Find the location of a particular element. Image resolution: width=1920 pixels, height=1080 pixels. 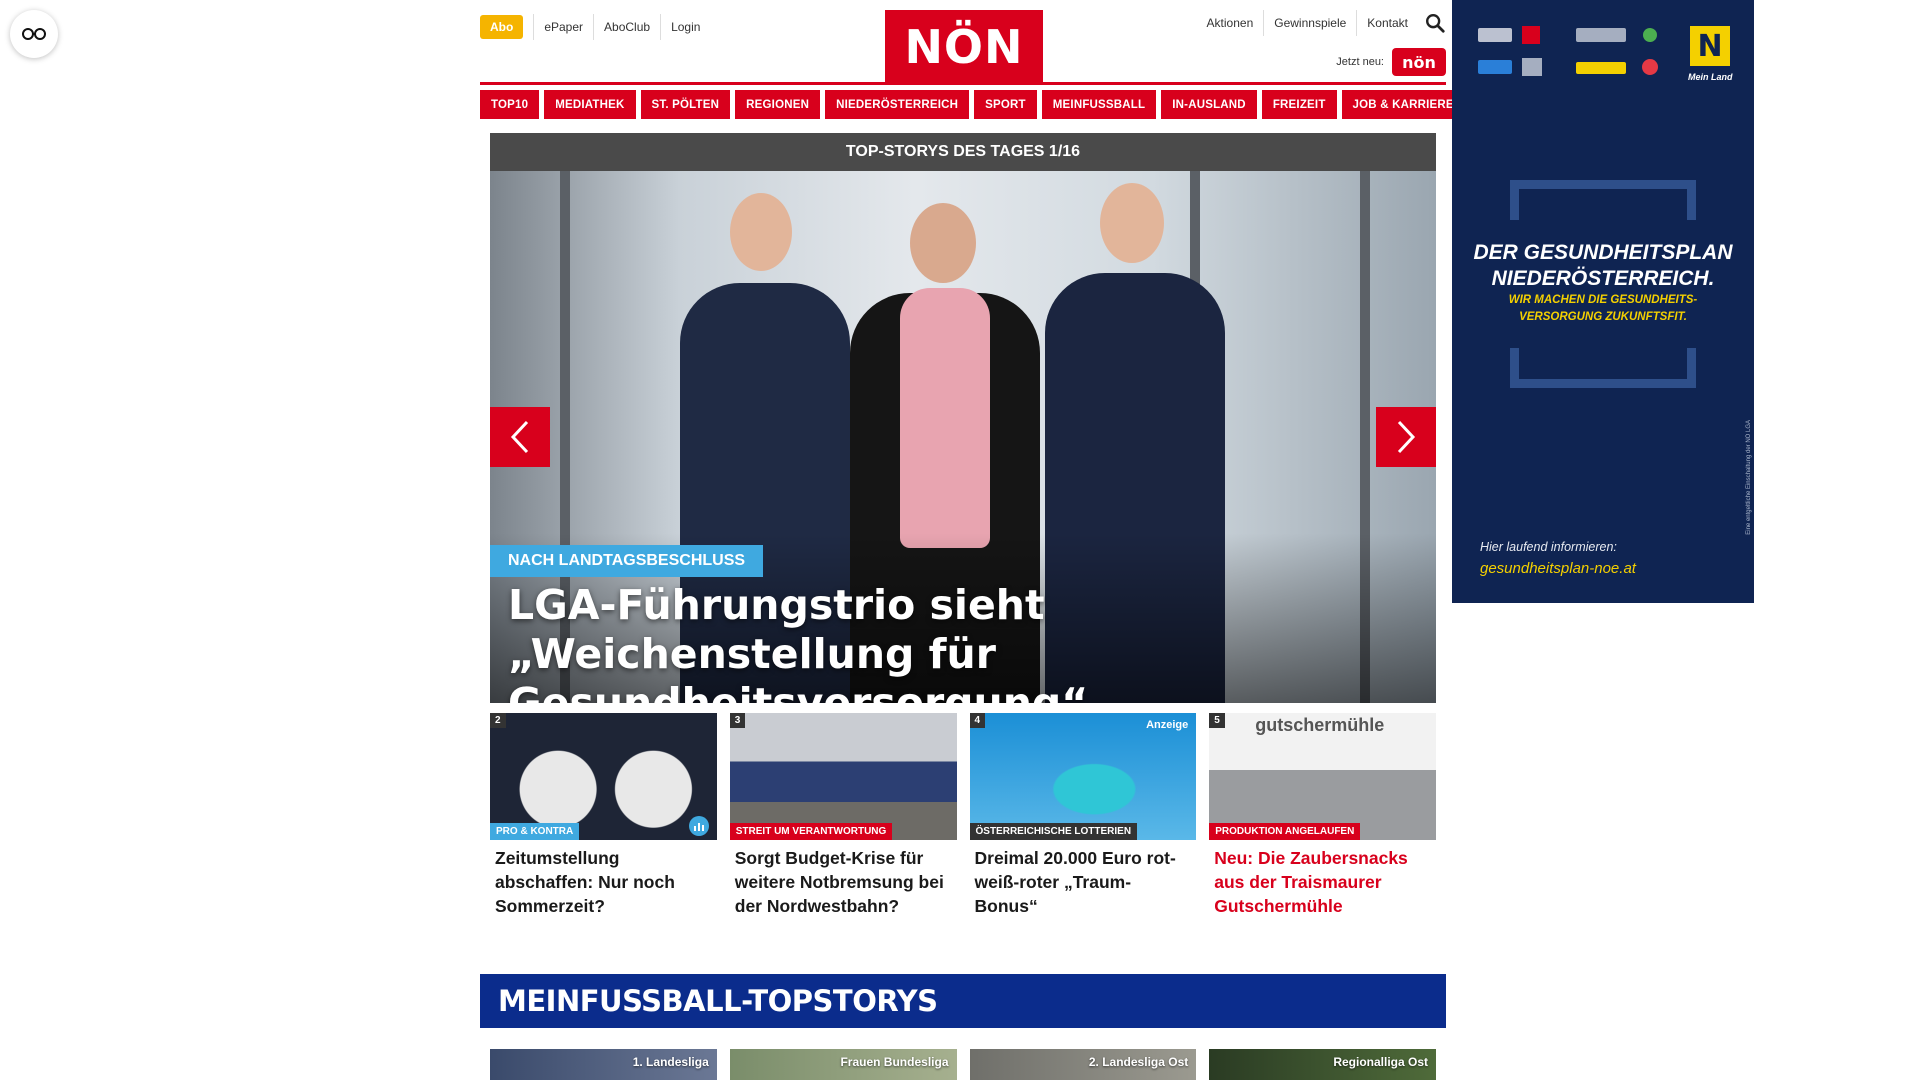

football-card: Regionalliga Ost is located at coordinates (1322, 1064).